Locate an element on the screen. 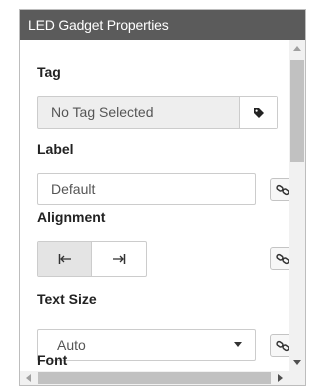 This screenshot has height=390, width=330. panel-title: LED Gadget Properties is located at coordinates (162, 25).